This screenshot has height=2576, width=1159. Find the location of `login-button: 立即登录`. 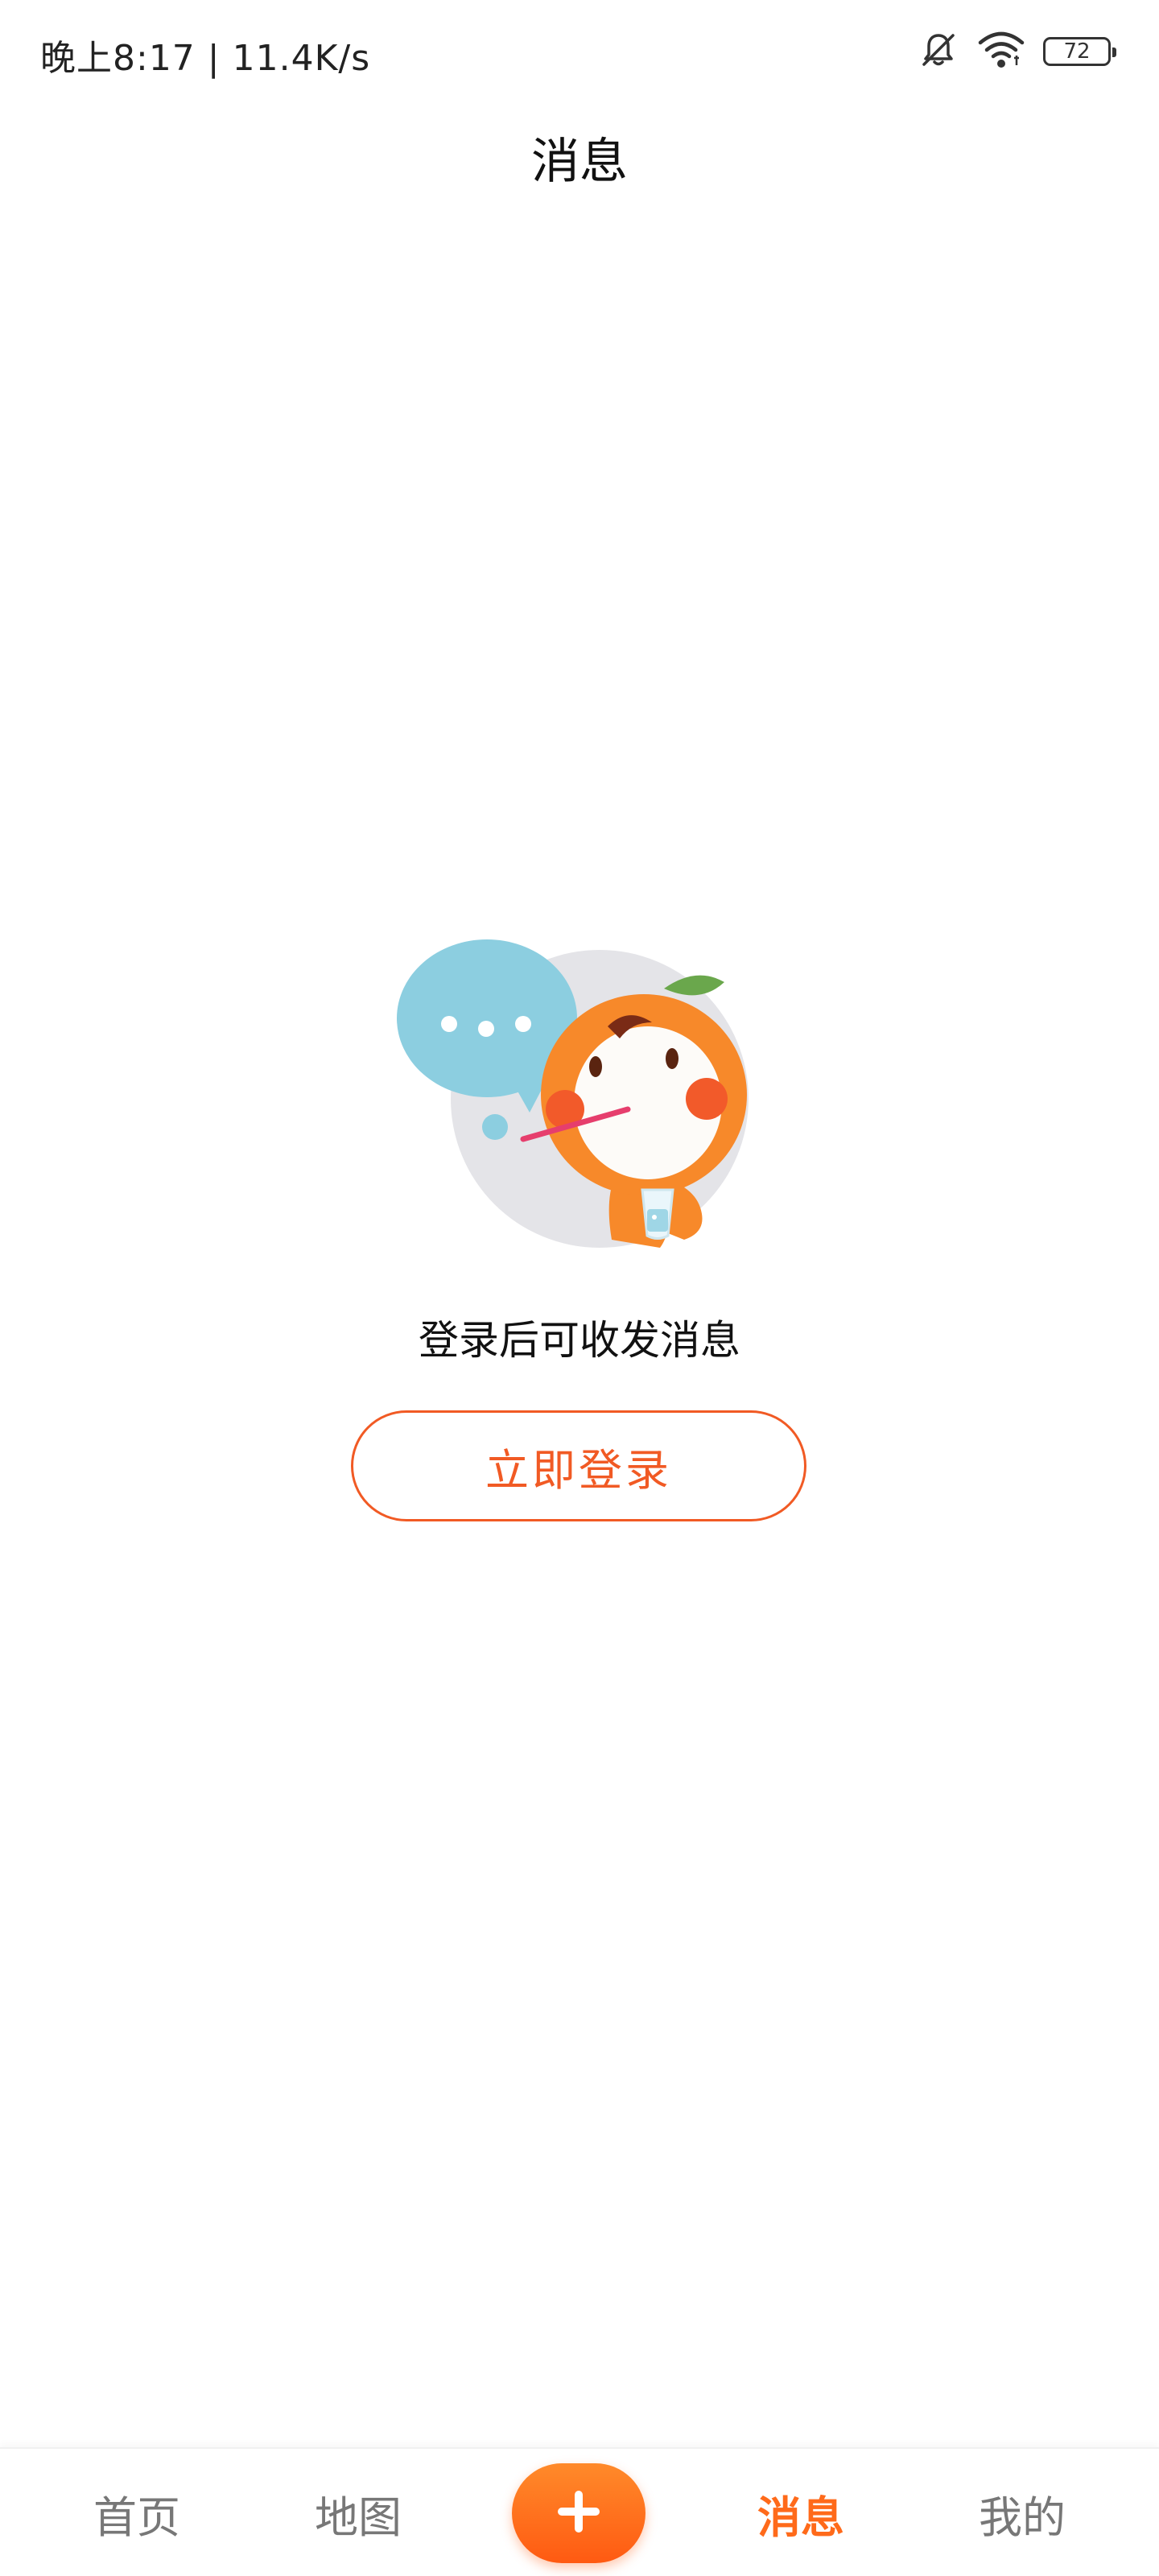

login-button: 立即登录 is located at coordinates (578, 1465).